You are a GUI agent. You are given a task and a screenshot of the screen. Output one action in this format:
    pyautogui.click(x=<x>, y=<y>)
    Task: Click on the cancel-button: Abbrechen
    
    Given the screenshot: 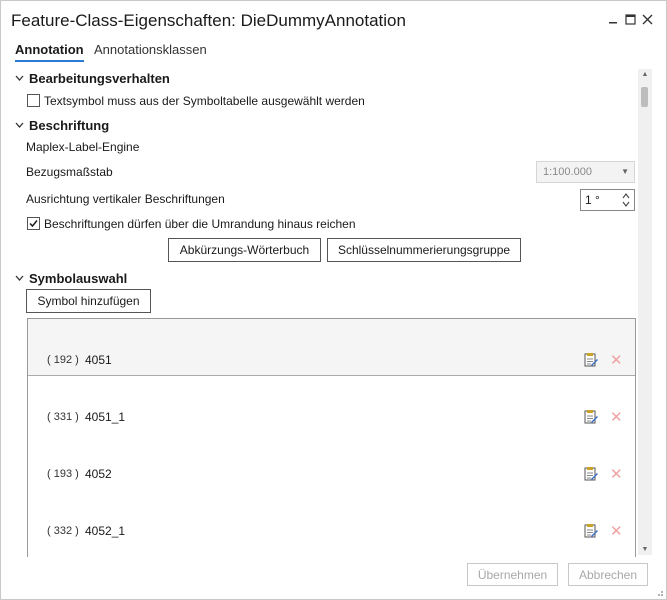 What is the action you would take?
    pyautogui.click(x=608, y=574)
    